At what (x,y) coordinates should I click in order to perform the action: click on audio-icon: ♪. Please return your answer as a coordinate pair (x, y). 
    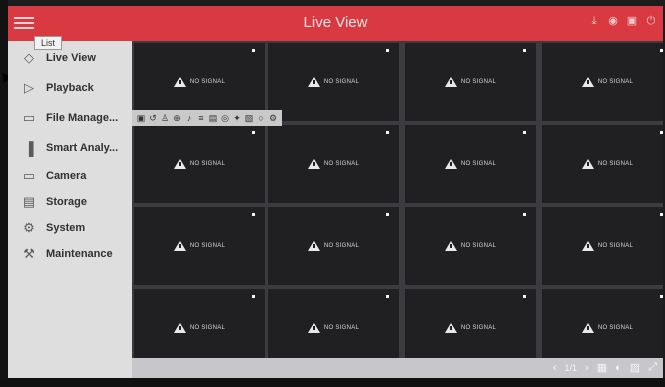
    Looking at the image, I should click on (189, 118).